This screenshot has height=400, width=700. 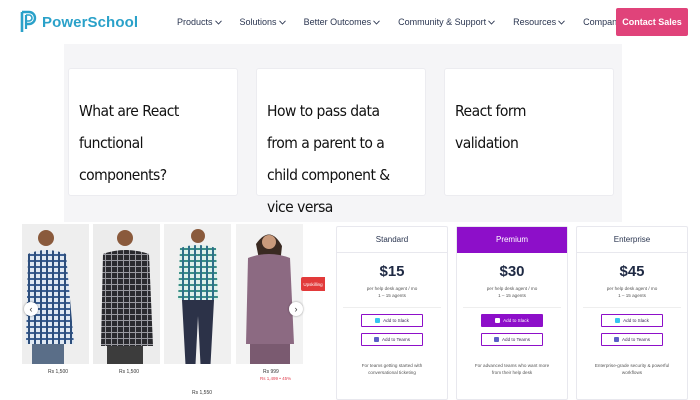 What do you see at coordinates (512, 240) in the screenshot?
I see `plan-name: Premium` at bounding box center [512, 240].